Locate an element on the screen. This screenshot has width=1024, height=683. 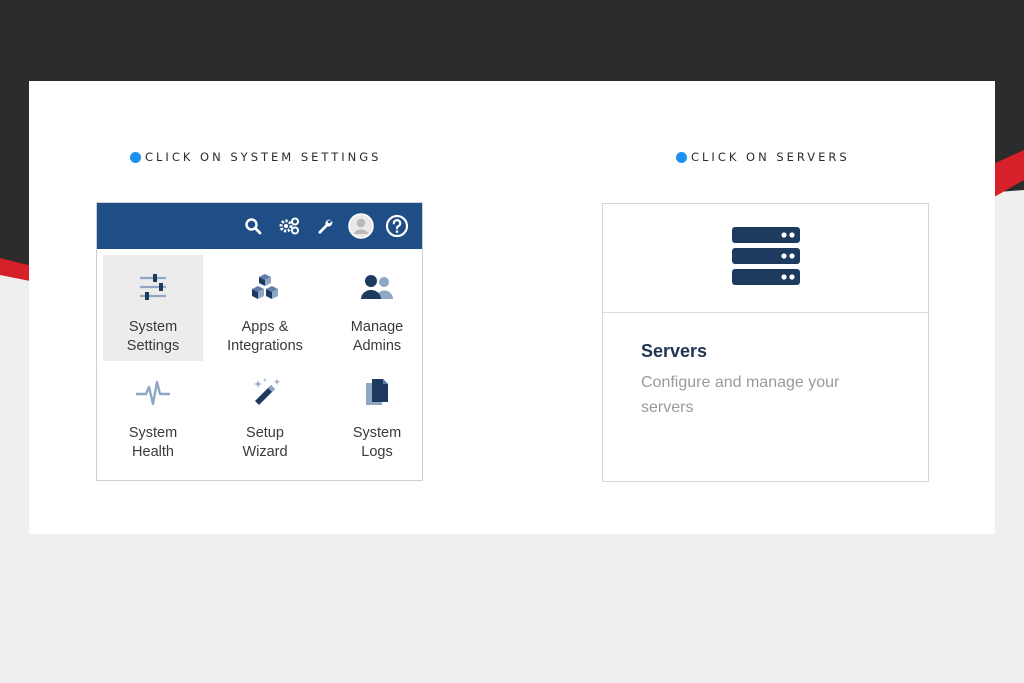
menu-item-label: Apps & is located at coordinates (265, 327).